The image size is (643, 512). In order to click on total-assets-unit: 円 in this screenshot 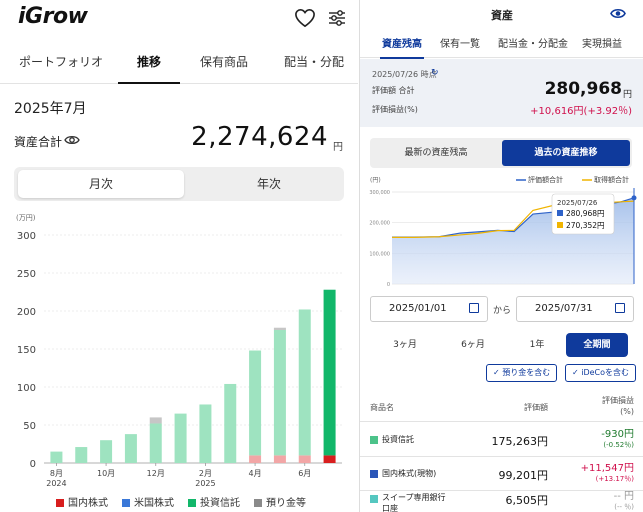, I will do `click(338, 147)`.